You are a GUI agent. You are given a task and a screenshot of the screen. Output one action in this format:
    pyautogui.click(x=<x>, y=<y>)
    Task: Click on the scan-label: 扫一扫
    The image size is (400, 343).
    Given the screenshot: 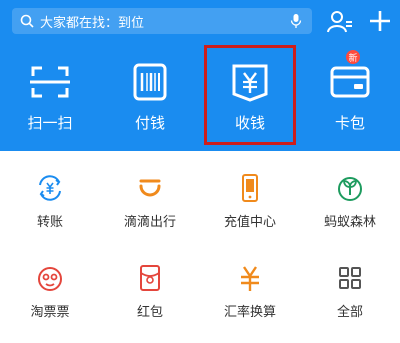 What is the action you would take?
    pyautogui.click(x=50, y=123)
    